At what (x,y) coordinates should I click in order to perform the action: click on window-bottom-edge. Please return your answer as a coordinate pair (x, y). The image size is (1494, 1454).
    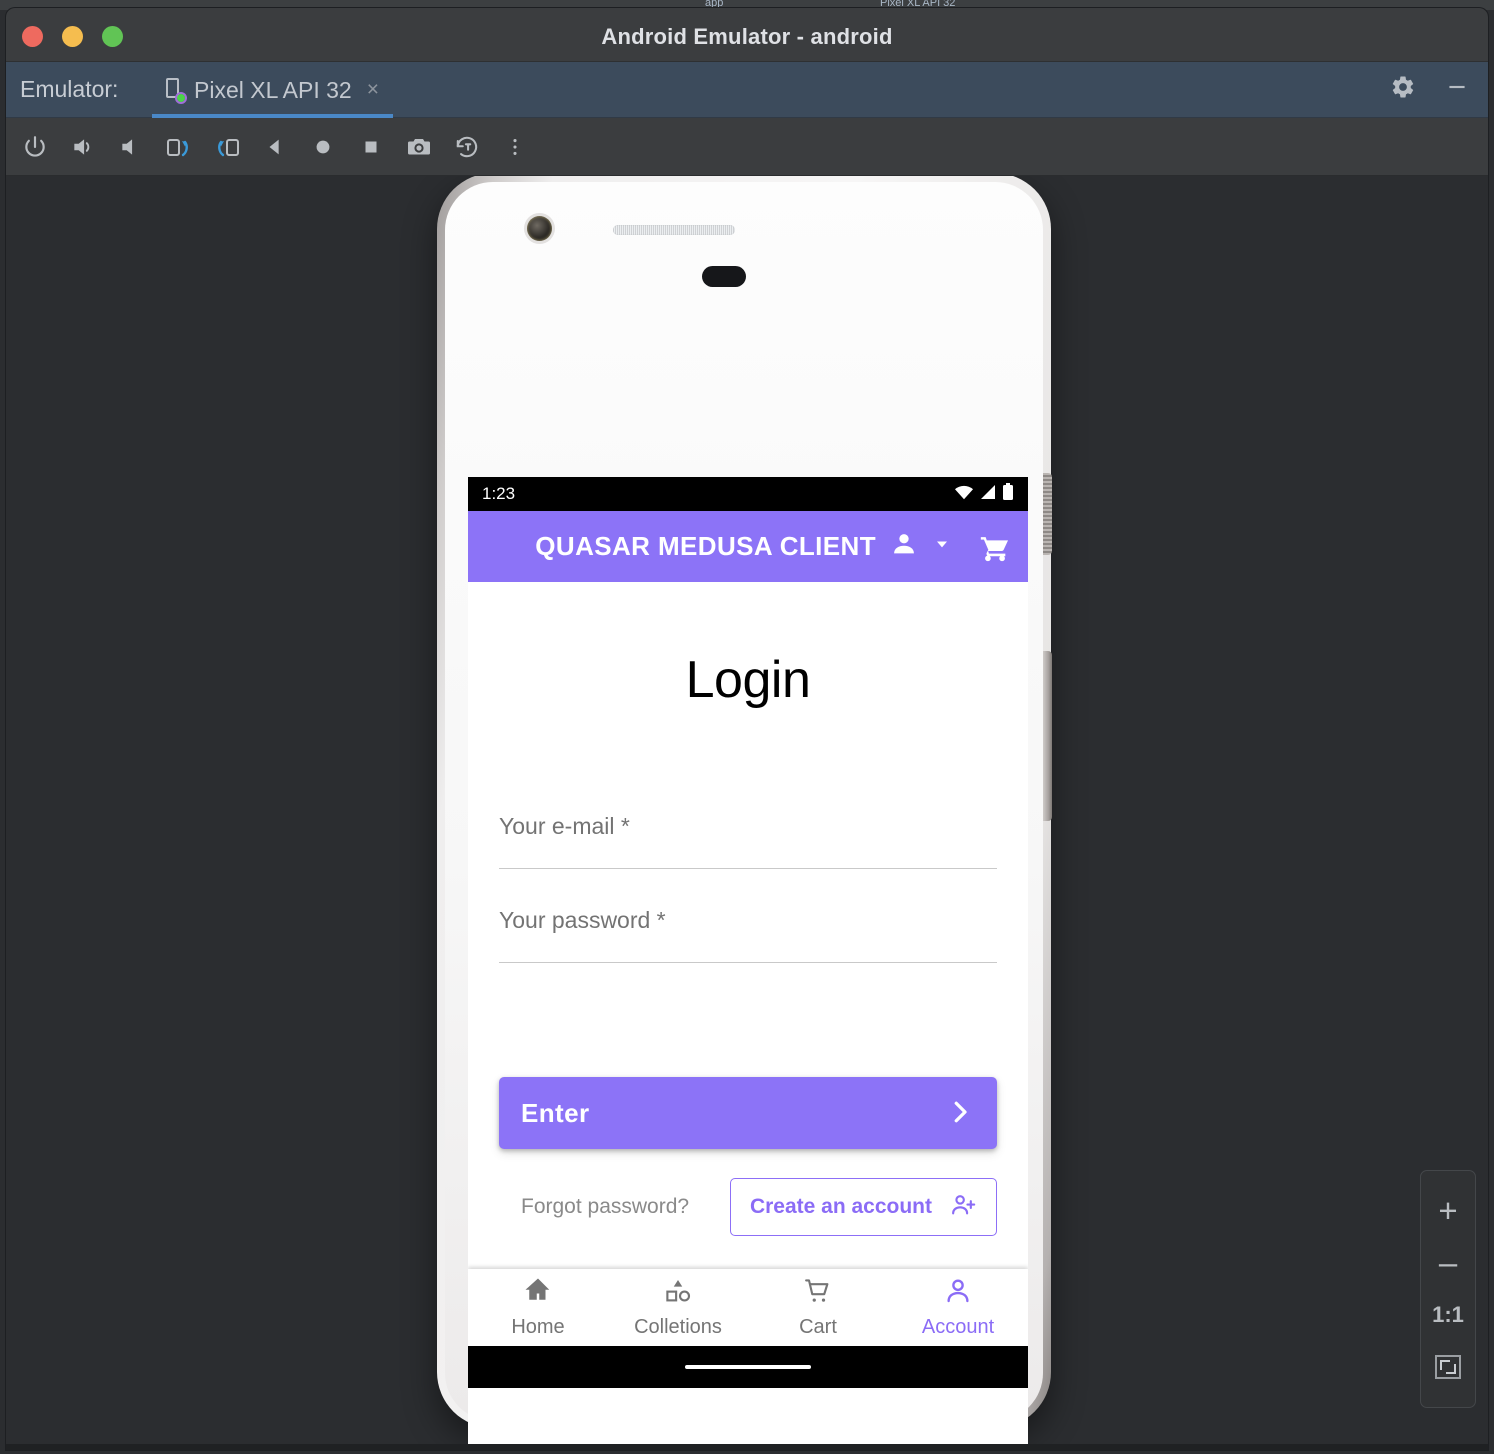
    Looking at the image, I should click on (747, 1447).